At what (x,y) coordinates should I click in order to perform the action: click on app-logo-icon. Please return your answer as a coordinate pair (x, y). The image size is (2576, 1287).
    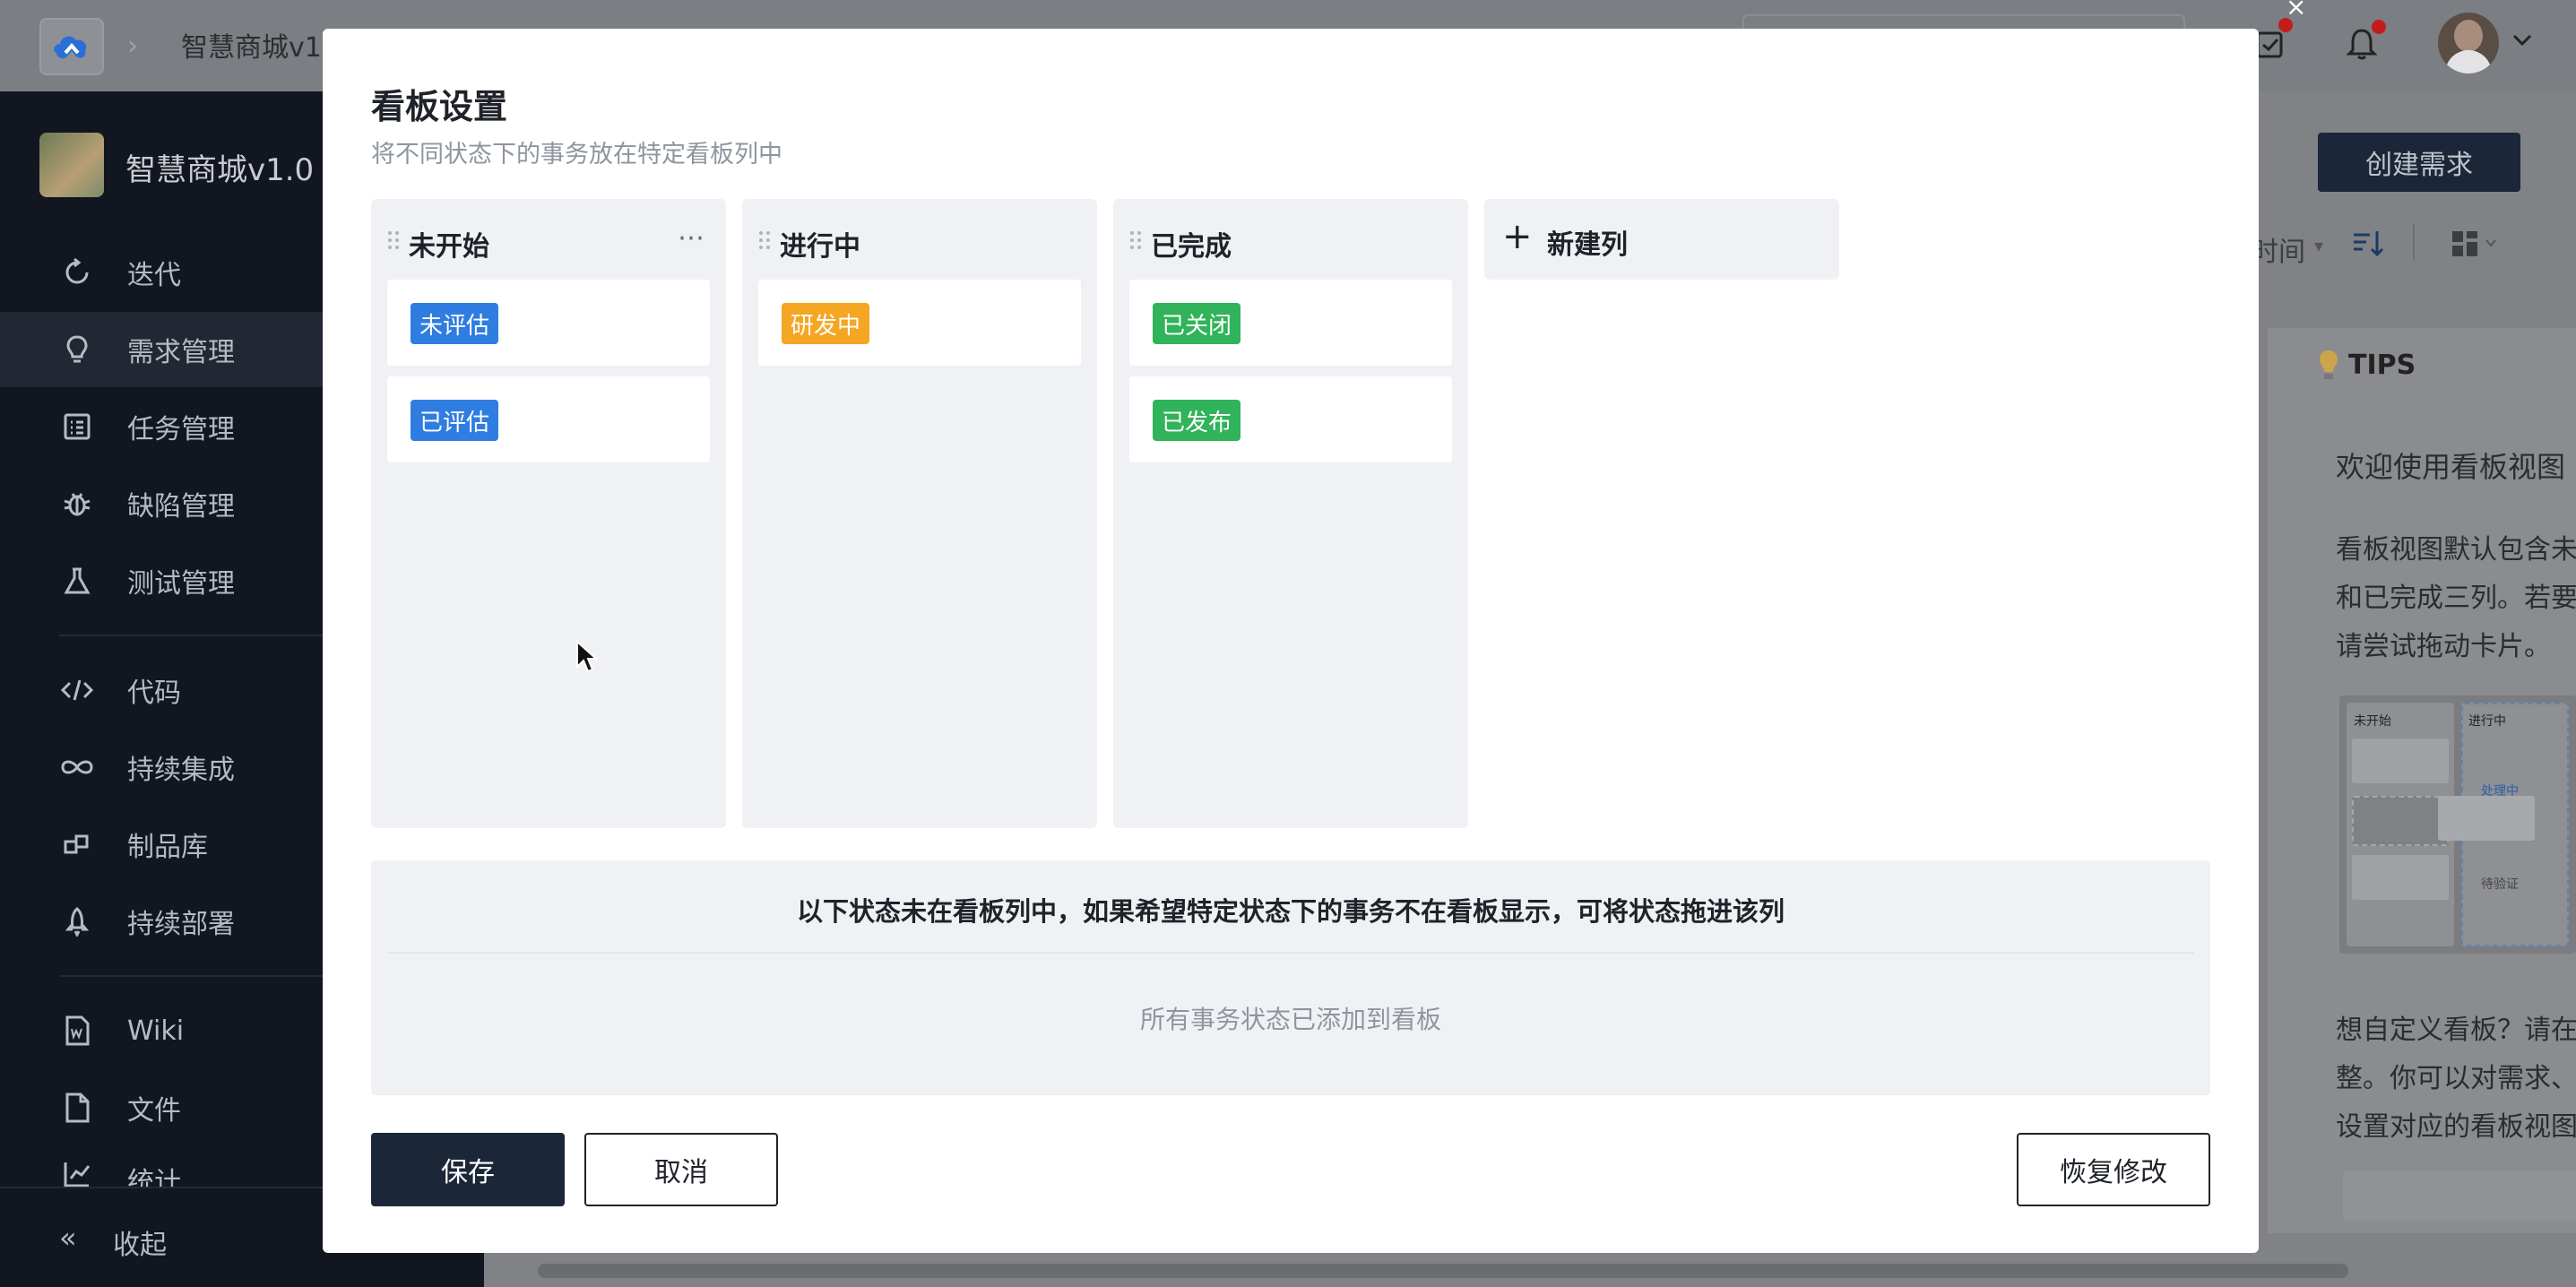
    Looking at the image, I should click on (71, 46).